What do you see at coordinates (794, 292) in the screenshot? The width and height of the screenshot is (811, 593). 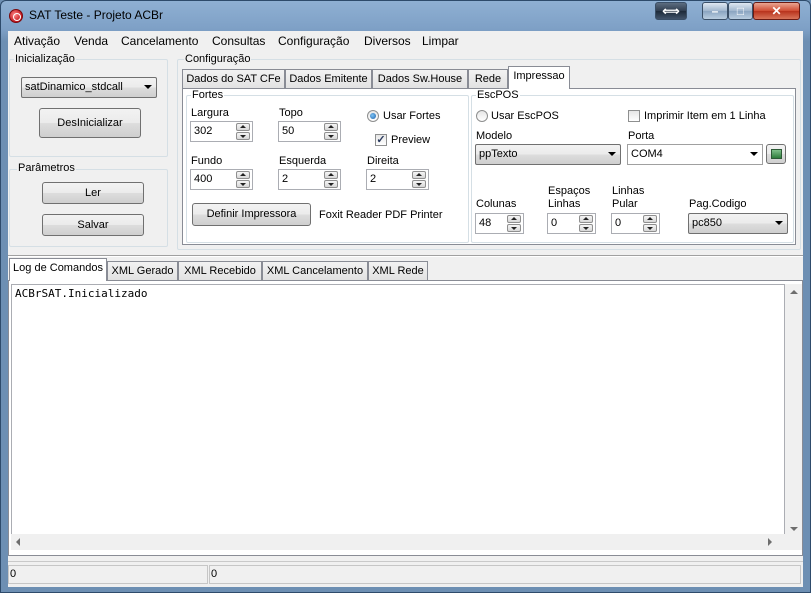 I see `scroll-up-icon` at bounding box center [794, 292].